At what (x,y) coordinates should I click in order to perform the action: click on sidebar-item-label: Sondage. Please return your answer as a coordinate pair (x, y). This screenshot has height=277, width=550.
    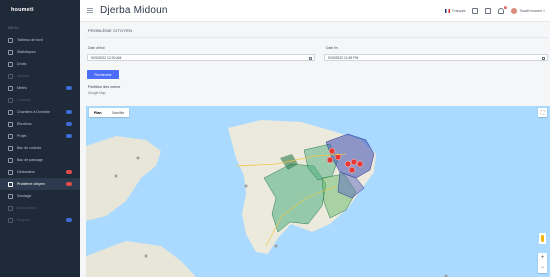
    Looking at the image, I should click on (24, 196).